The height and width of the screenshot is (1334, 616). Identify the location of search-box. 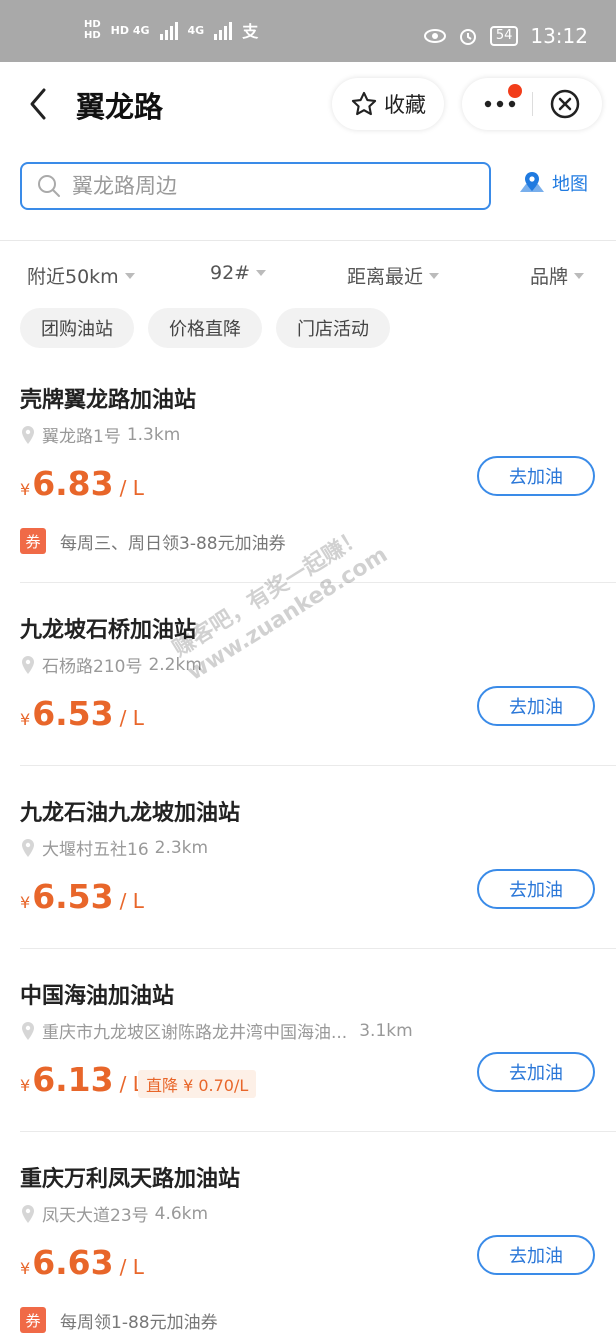
(255, 186).